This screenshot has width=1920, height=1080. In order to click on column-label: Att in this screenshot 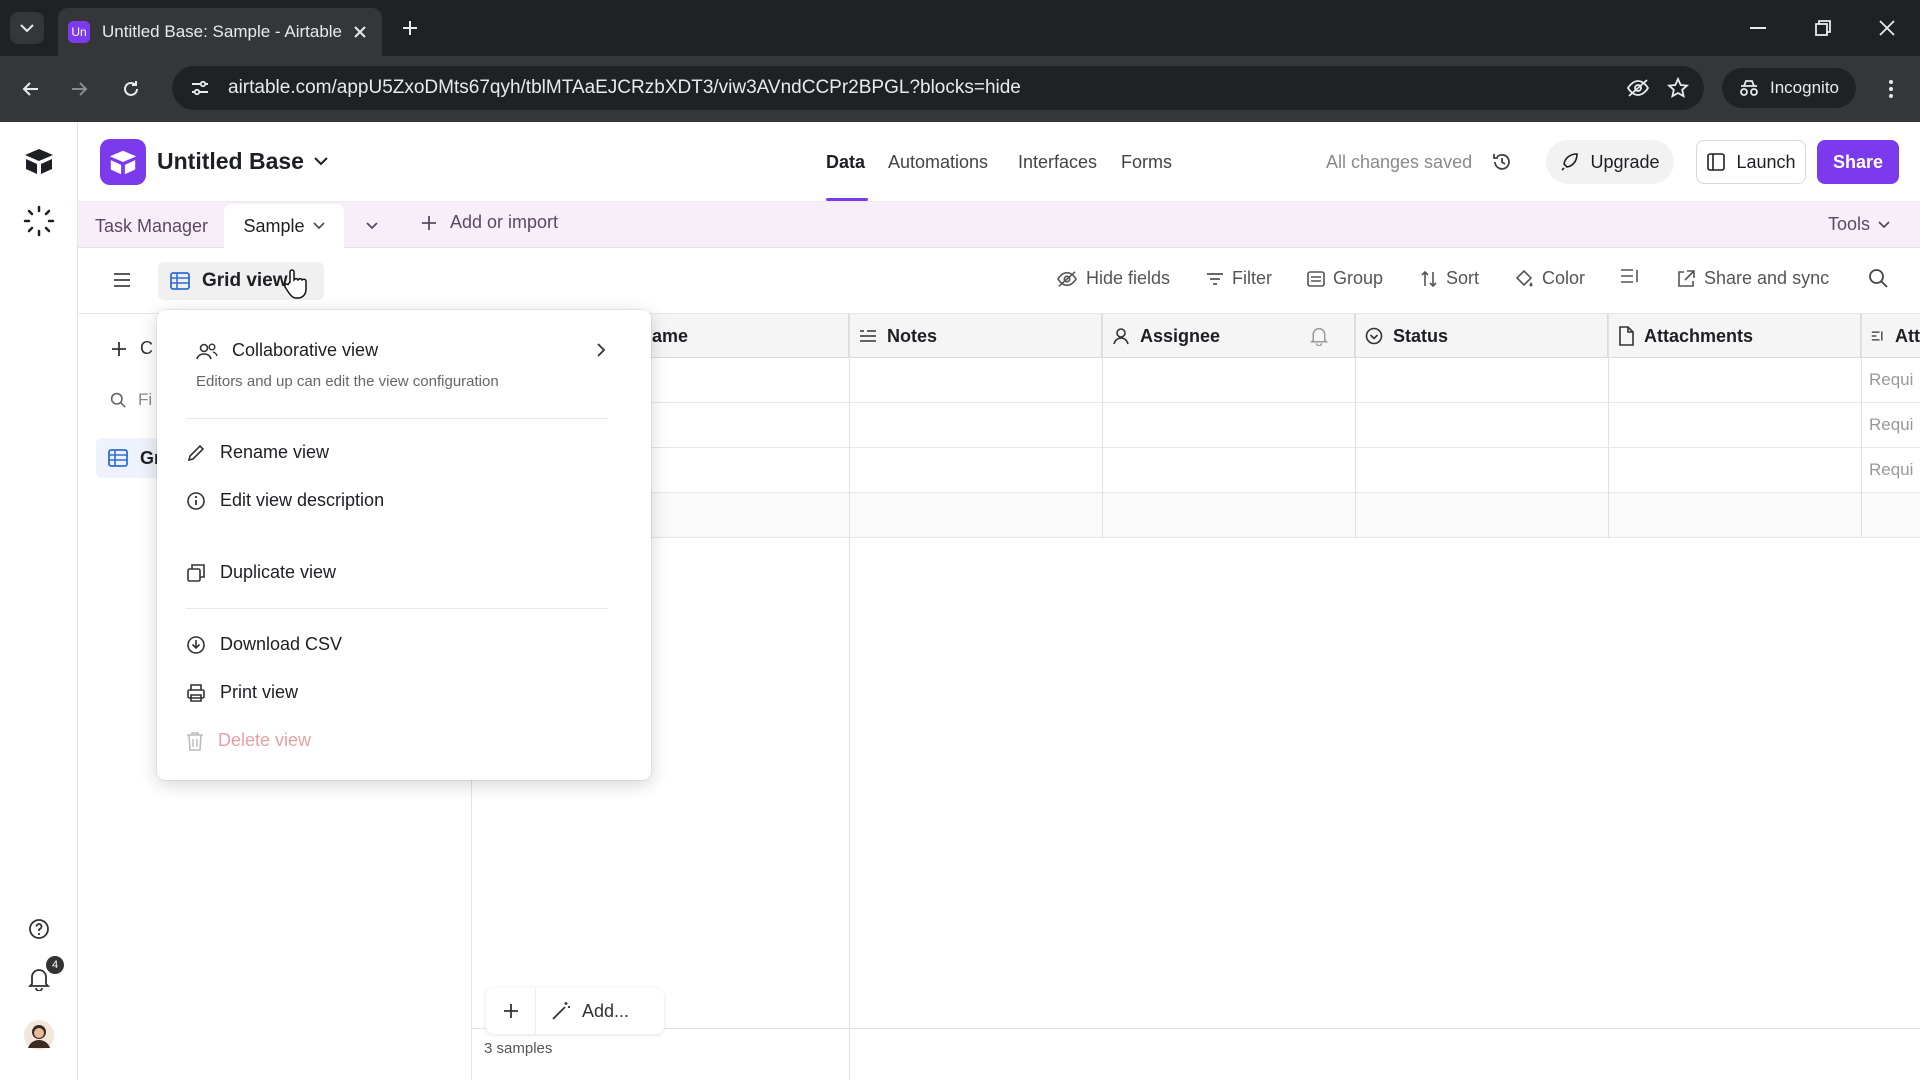, I will do `click(1907, 335)`.